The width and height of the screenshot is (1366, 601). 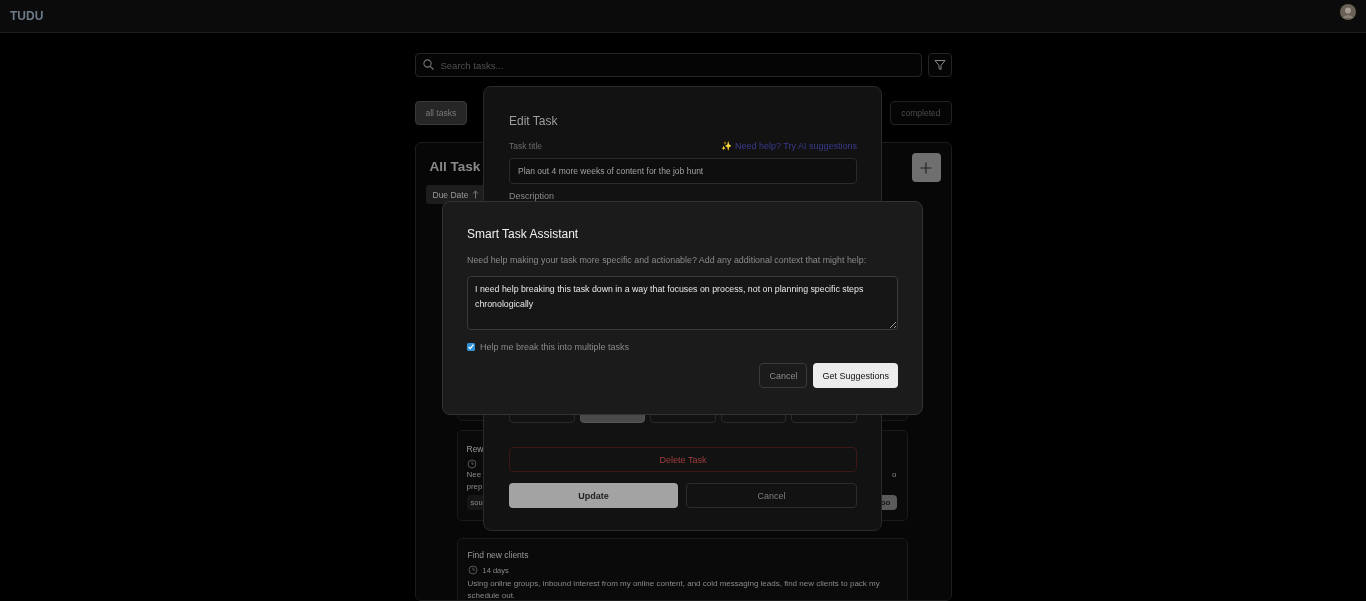 I want to click on plus-icon, so click(x=926, y=167).